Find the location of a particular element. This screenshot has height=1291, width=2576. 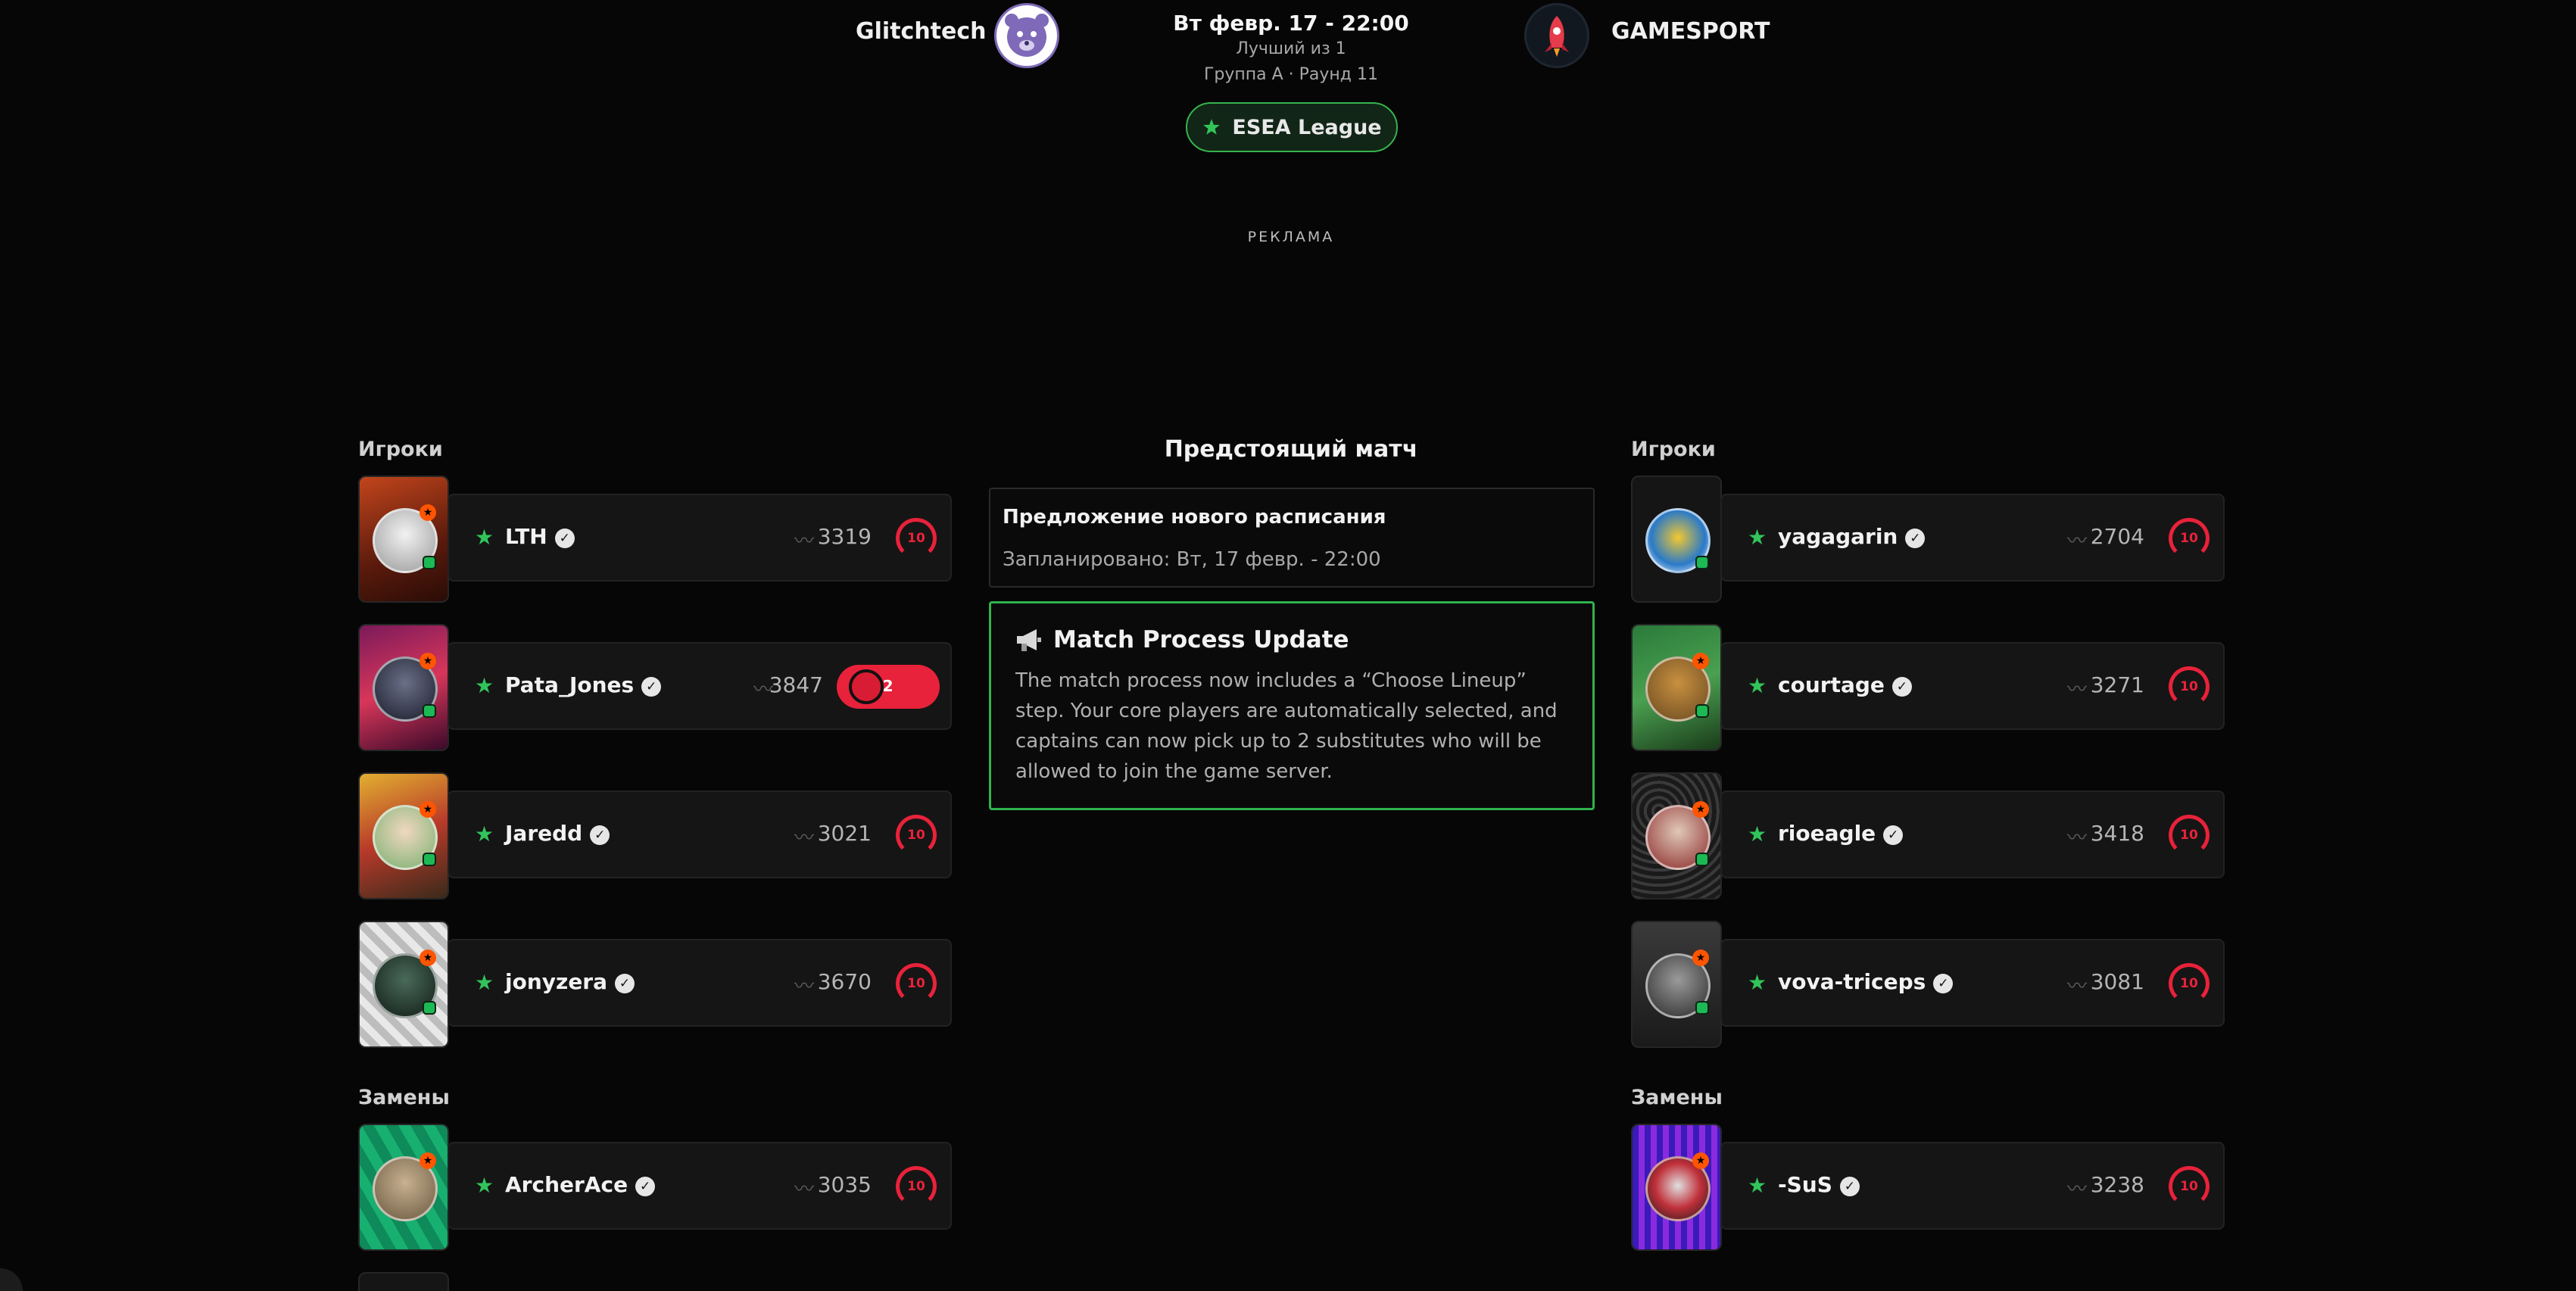

schedule-proposal-text: Запланировано: Вт, 17 февр. - 22:00 is located at coordinates (1192, 559).